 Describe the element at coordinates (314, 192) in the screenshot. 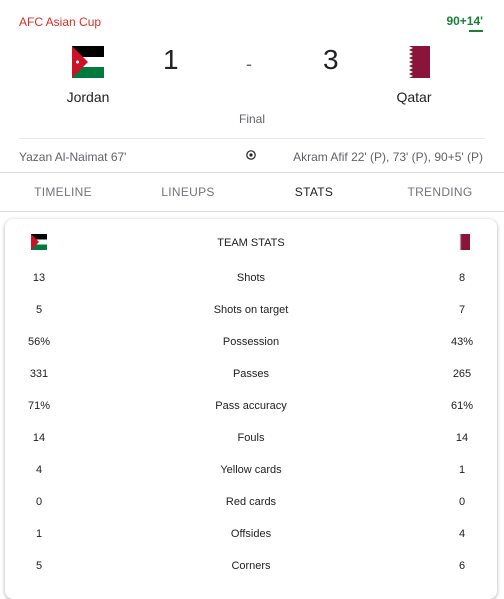

I see `tab-stats: STATS` at that location.